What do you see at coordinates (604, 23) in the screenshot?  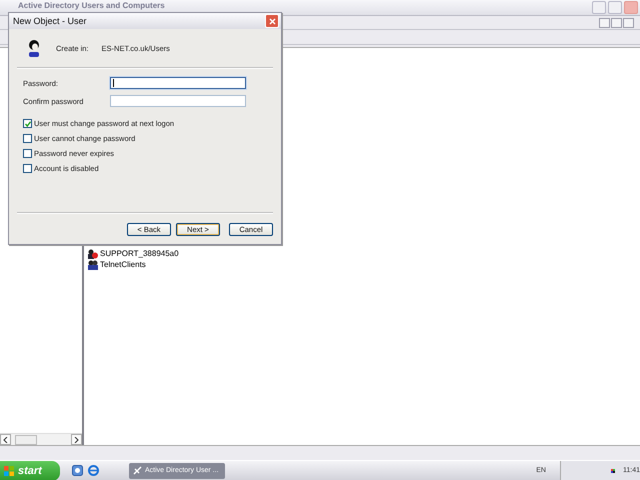 I see `minimize-button` at bounding box center [604, 23].